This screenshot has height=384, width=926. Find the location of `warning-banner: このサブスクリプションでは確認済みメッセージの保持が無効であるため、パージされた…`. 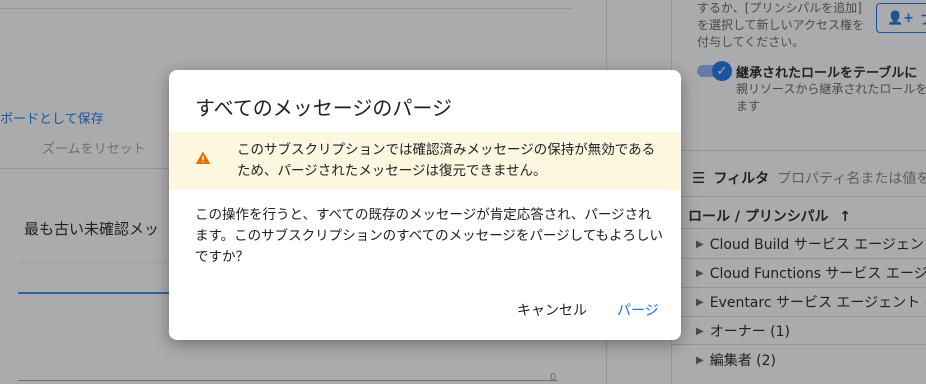

warning-banner: このサブスクリプションでは確認済みメッセージの保持が無効であるため、パージされた… is located at coordinates (425, 161).